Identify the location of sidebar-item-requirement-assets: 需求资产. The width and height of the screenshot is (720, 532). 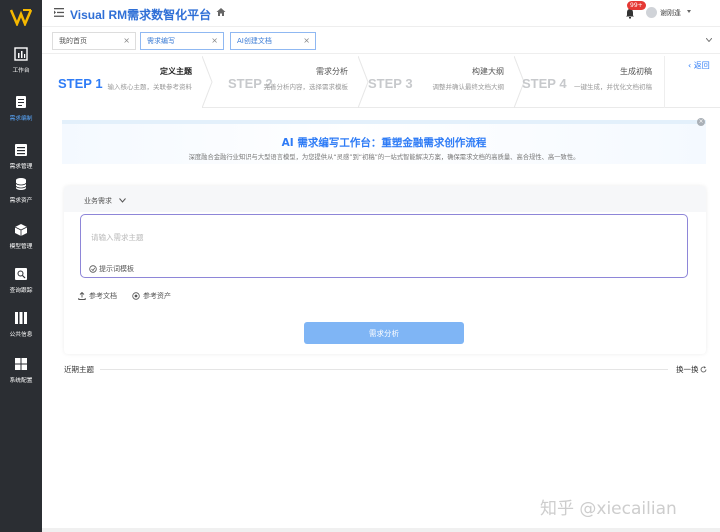
(21, 190).